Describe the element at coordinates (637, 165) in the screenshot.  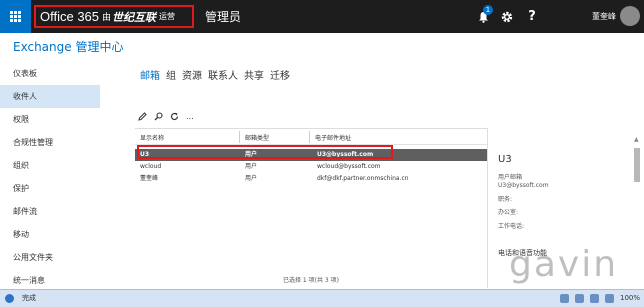
I see `detail-scrollbar` at that location.